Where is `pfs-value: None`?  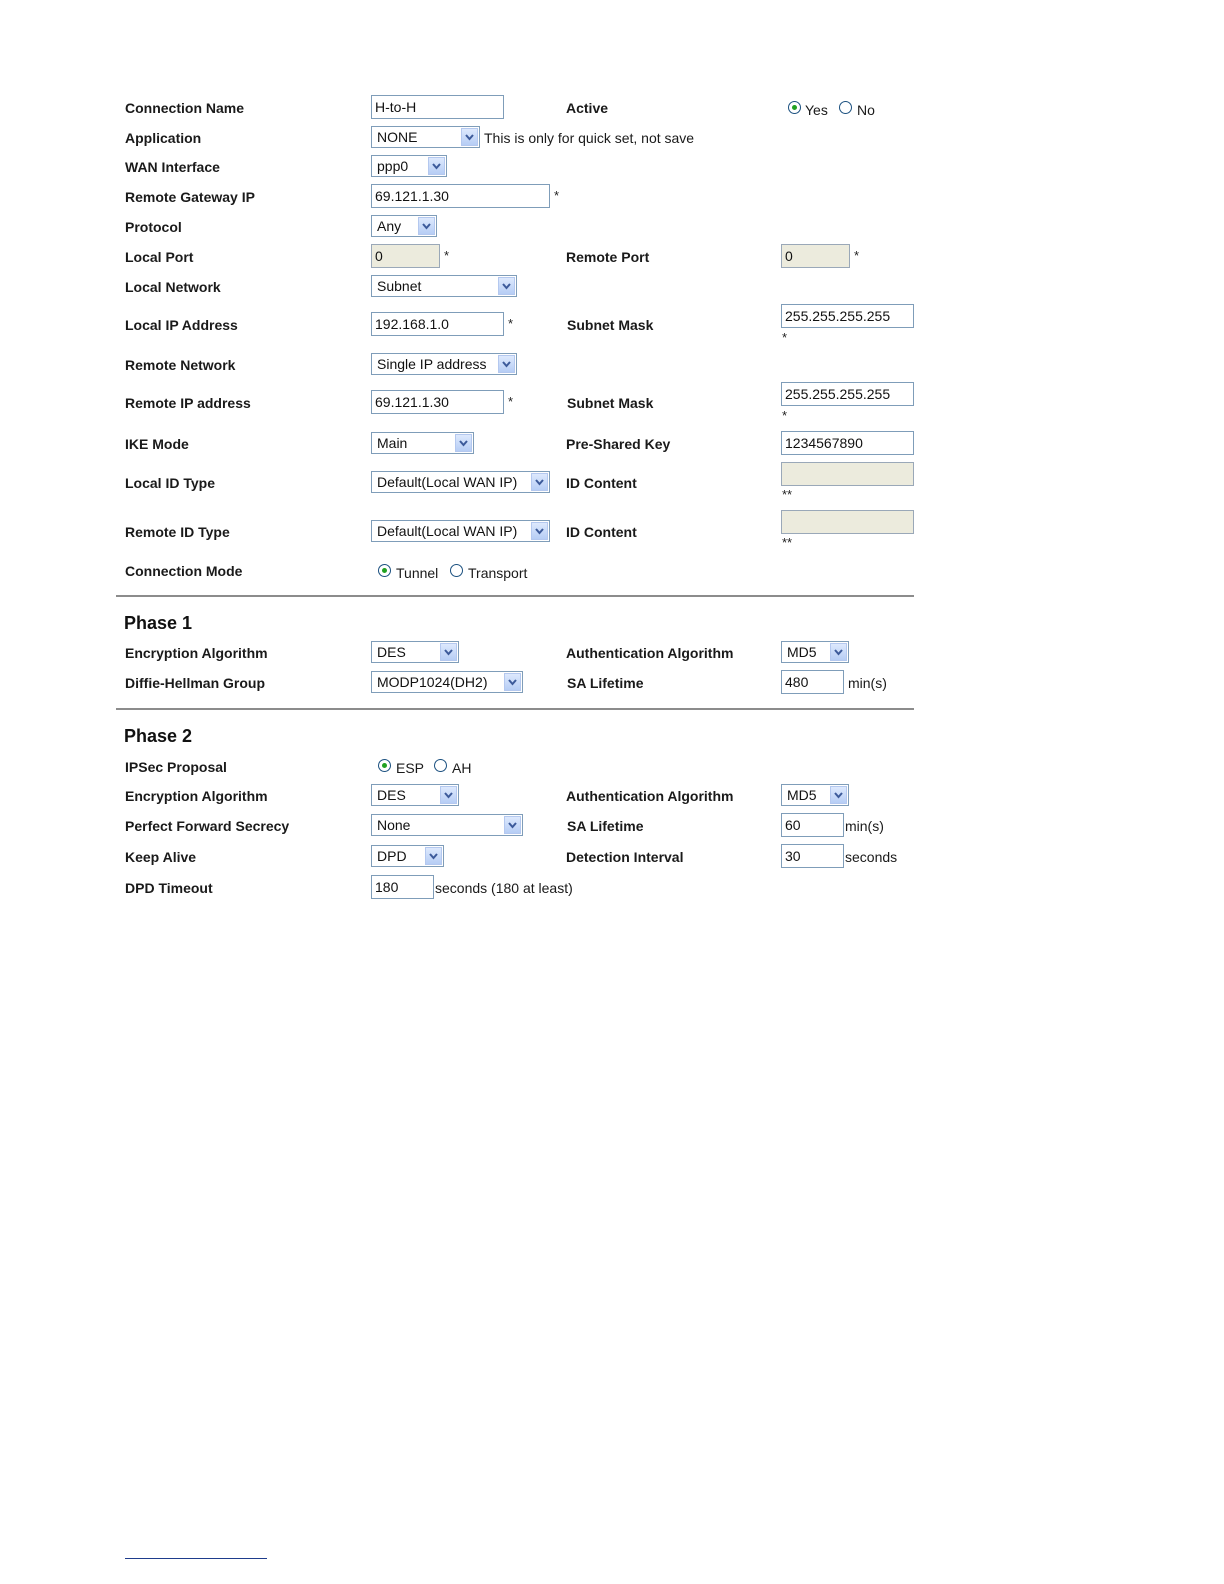
pfs-value: None is located at coordinates (394, 825).